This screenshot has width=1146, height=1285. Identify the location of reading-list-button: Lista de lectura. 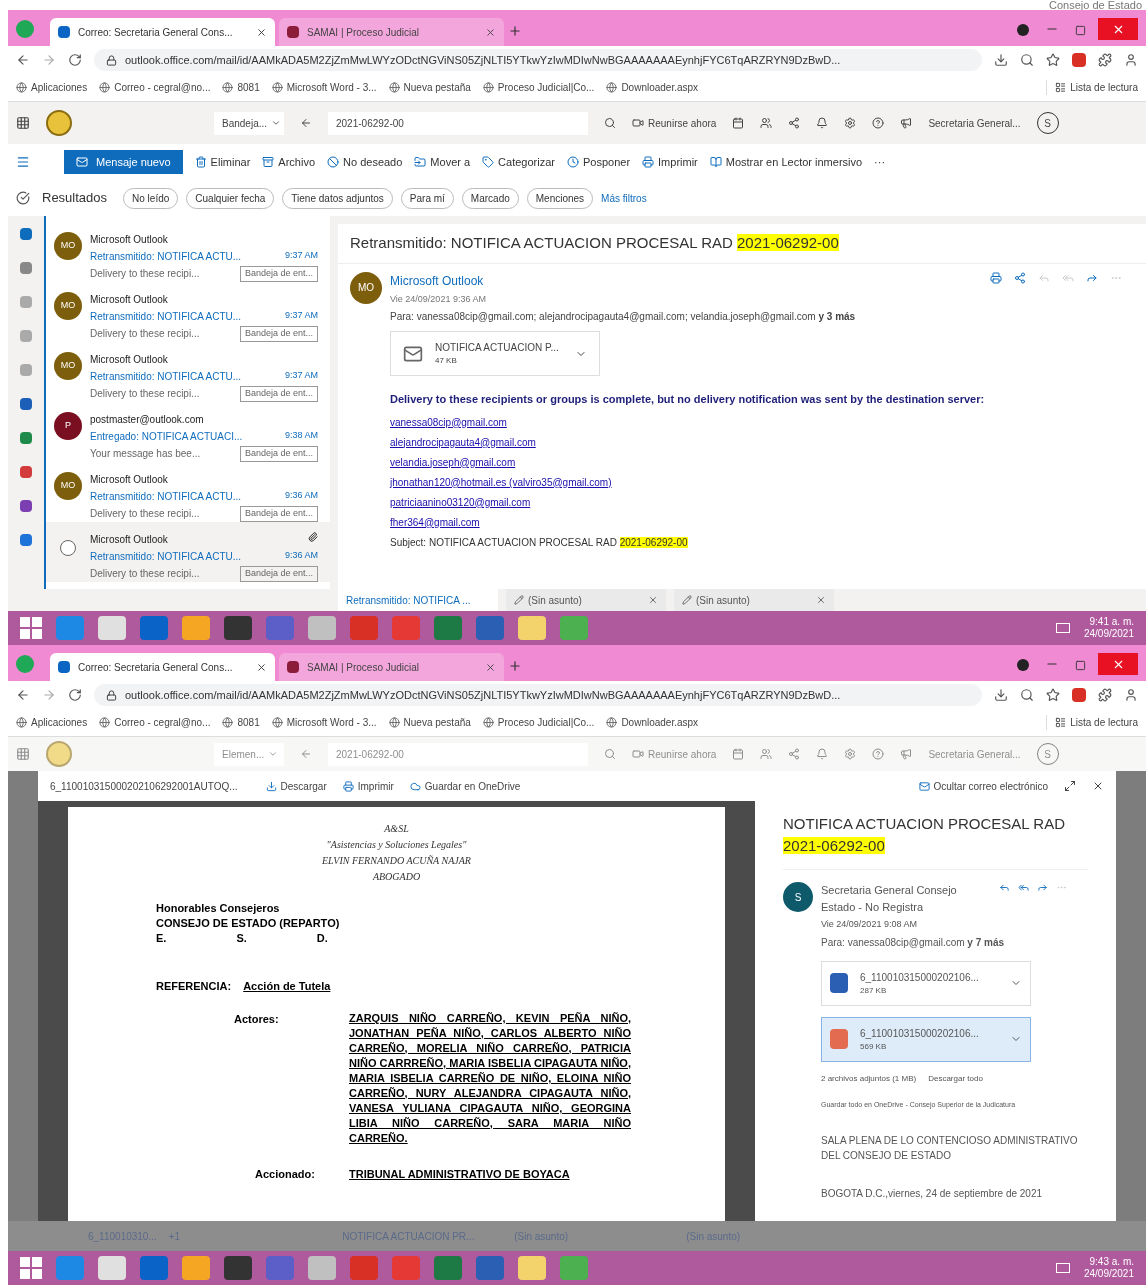
(1092, 87).